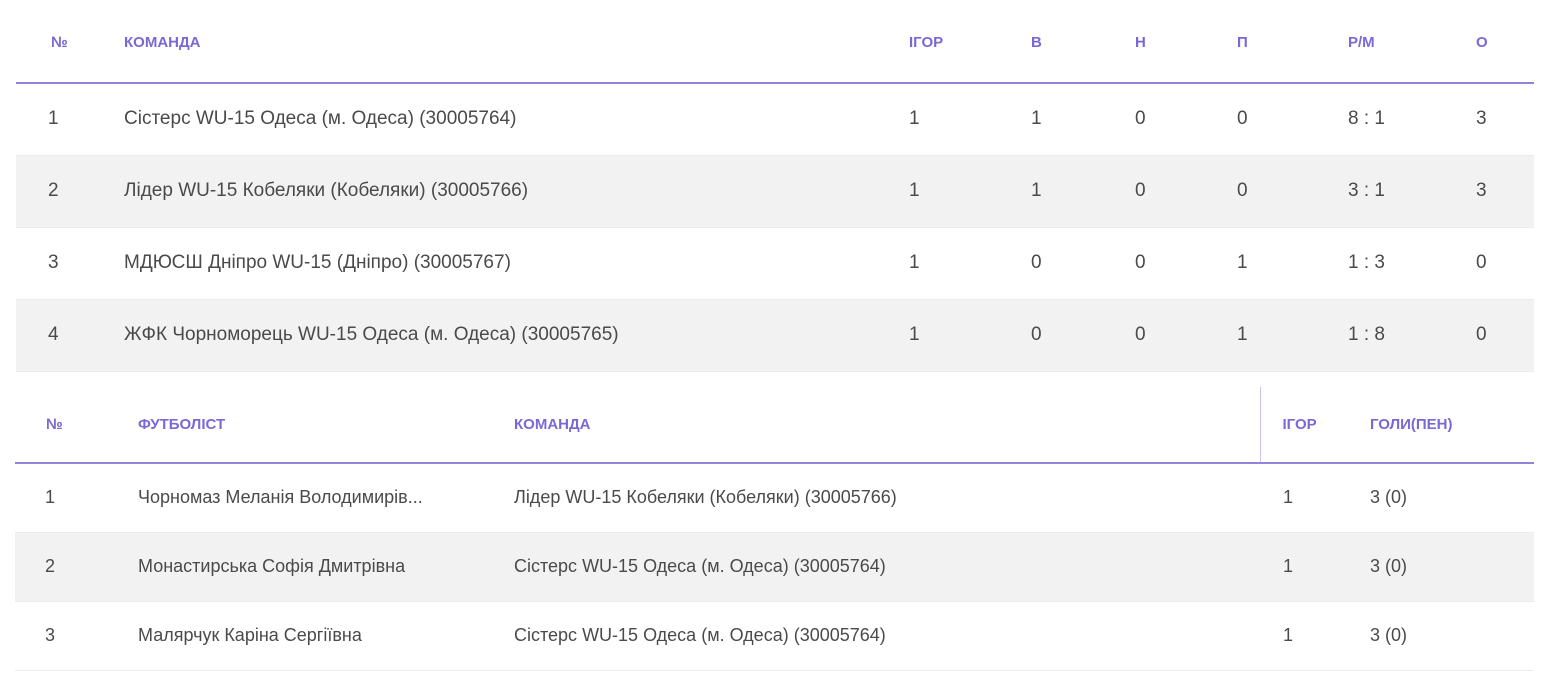  I want to click on goal-ratio-cell: 1 : 3, so click(1366, 262).